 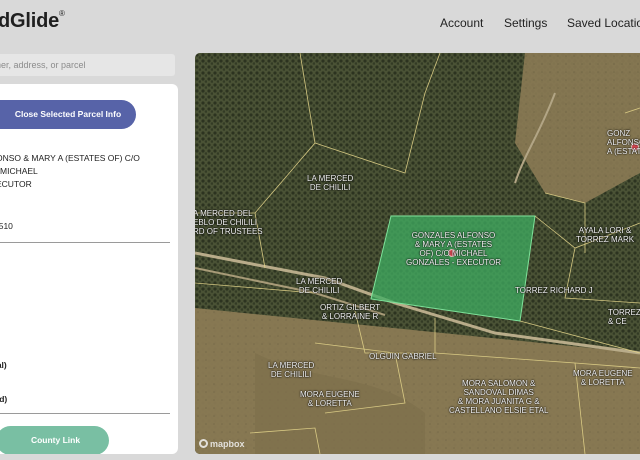 I want to click on top-bar: dGlide® Account Settings Saved Locations, so click(x=320, y=23).